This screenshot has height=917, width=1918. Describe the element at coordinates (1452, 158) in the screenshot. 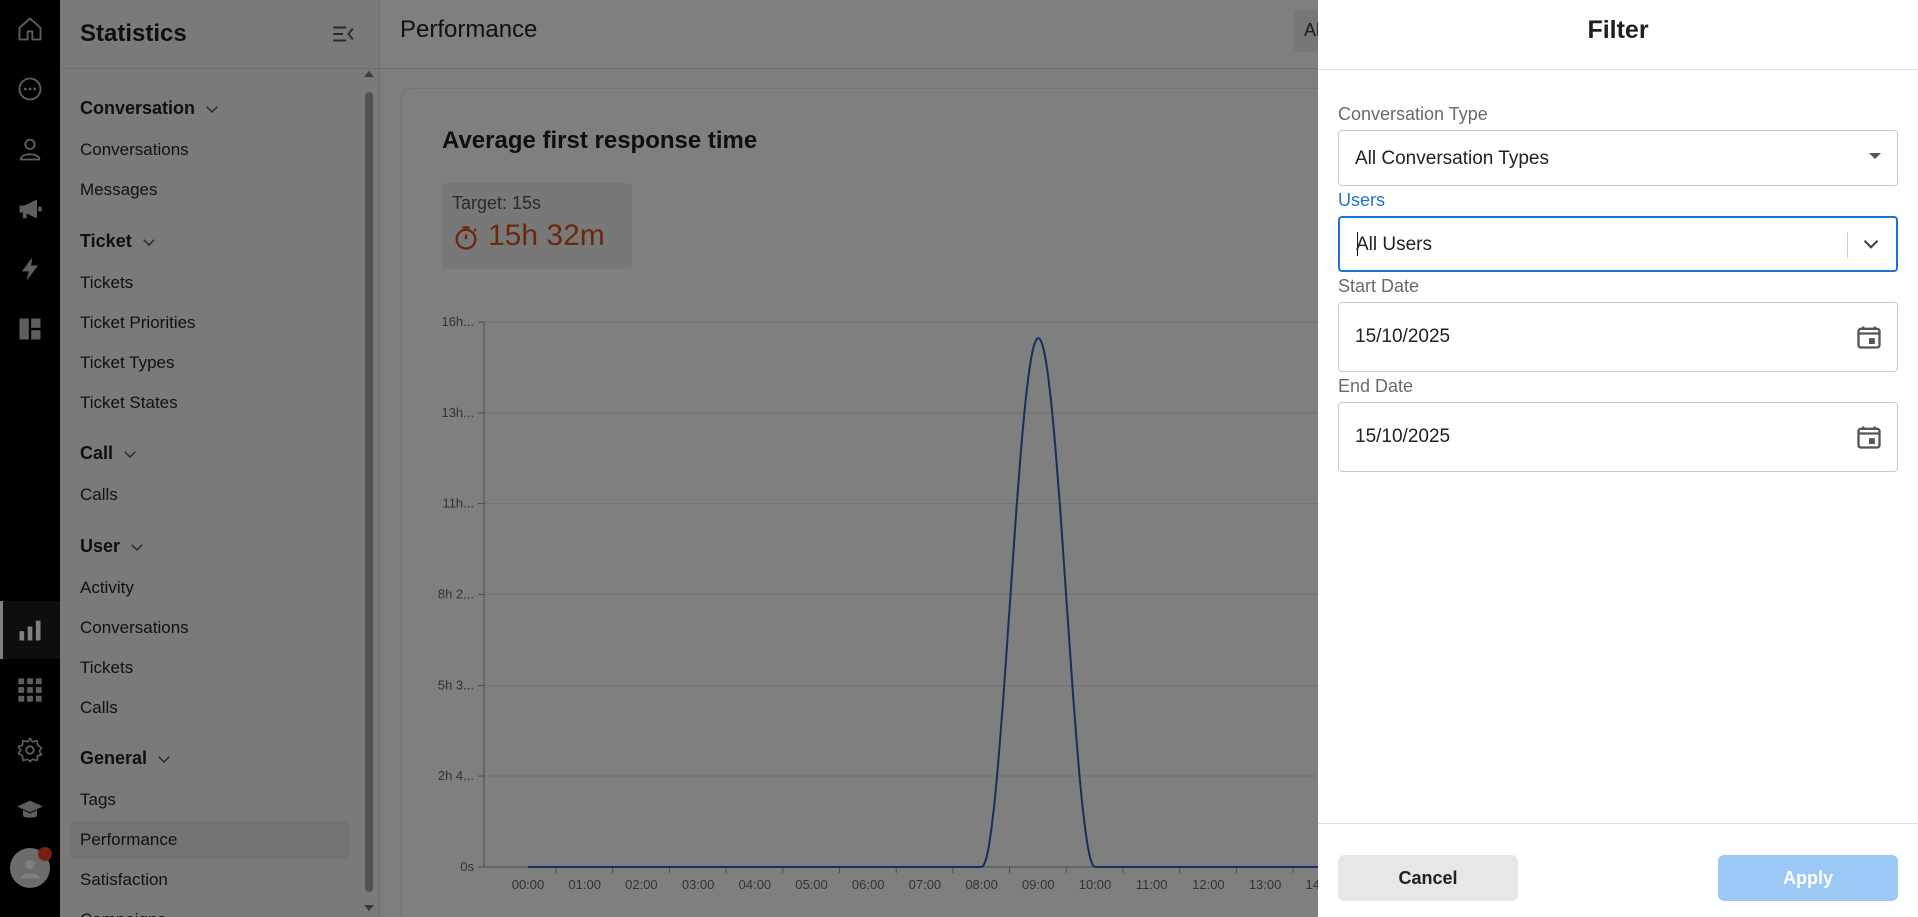

I see `conversation-type-value: All Conversation Types` at that location.